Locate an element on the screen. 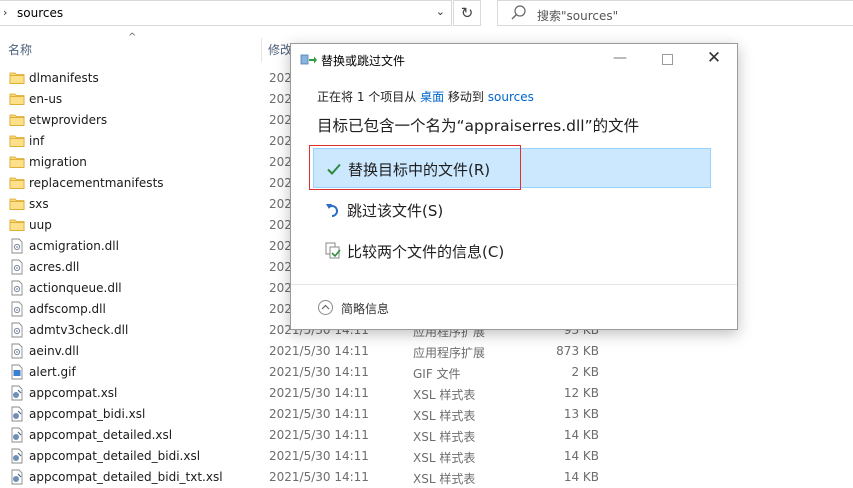 This screenshot has width=853, height=488. search-box: 搜索"sources" is located at coordinates (675, 13).